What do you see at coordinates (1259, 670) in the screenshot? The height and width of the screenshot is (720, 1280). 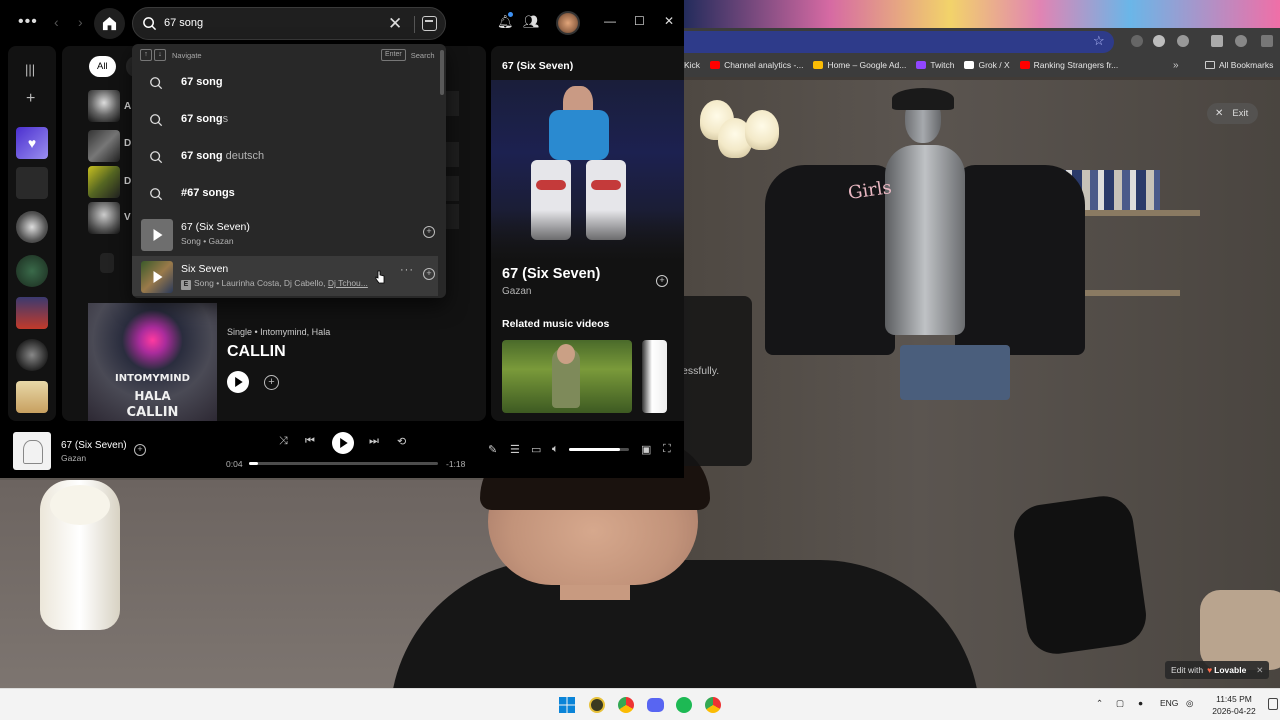 I see `close-icon: ✕` at bounding box center [1259, 670].